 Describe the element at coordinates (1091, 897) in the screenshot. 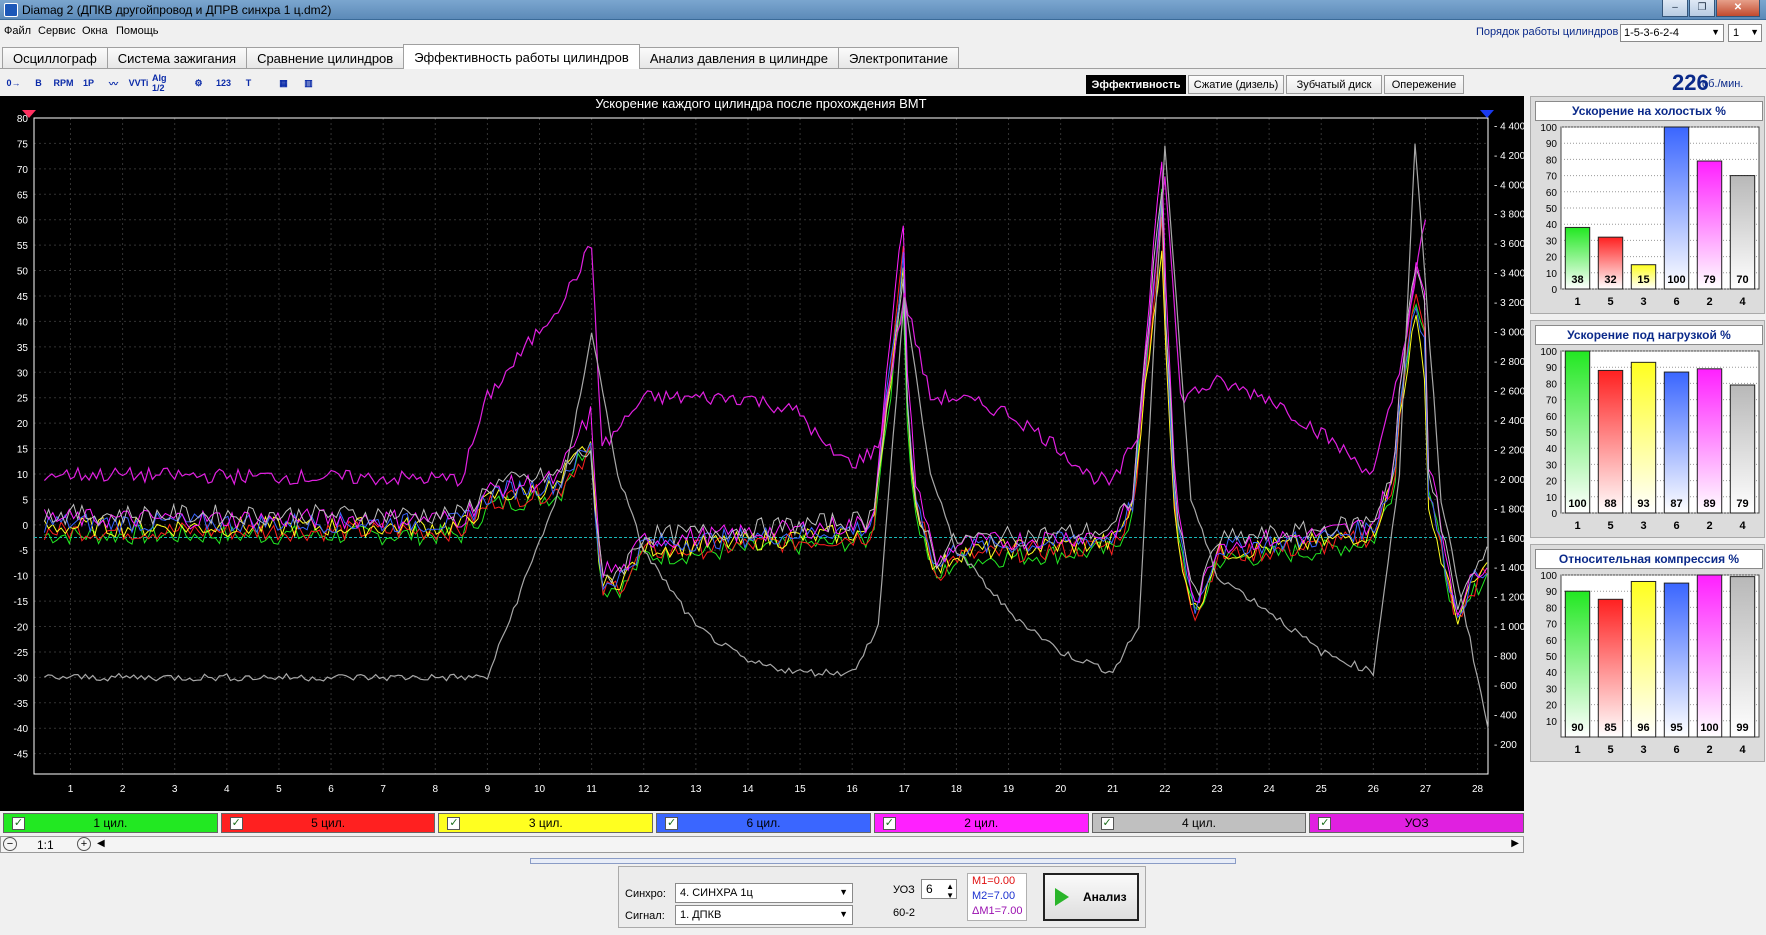

I see `analyze-button: Анализ` at that location.